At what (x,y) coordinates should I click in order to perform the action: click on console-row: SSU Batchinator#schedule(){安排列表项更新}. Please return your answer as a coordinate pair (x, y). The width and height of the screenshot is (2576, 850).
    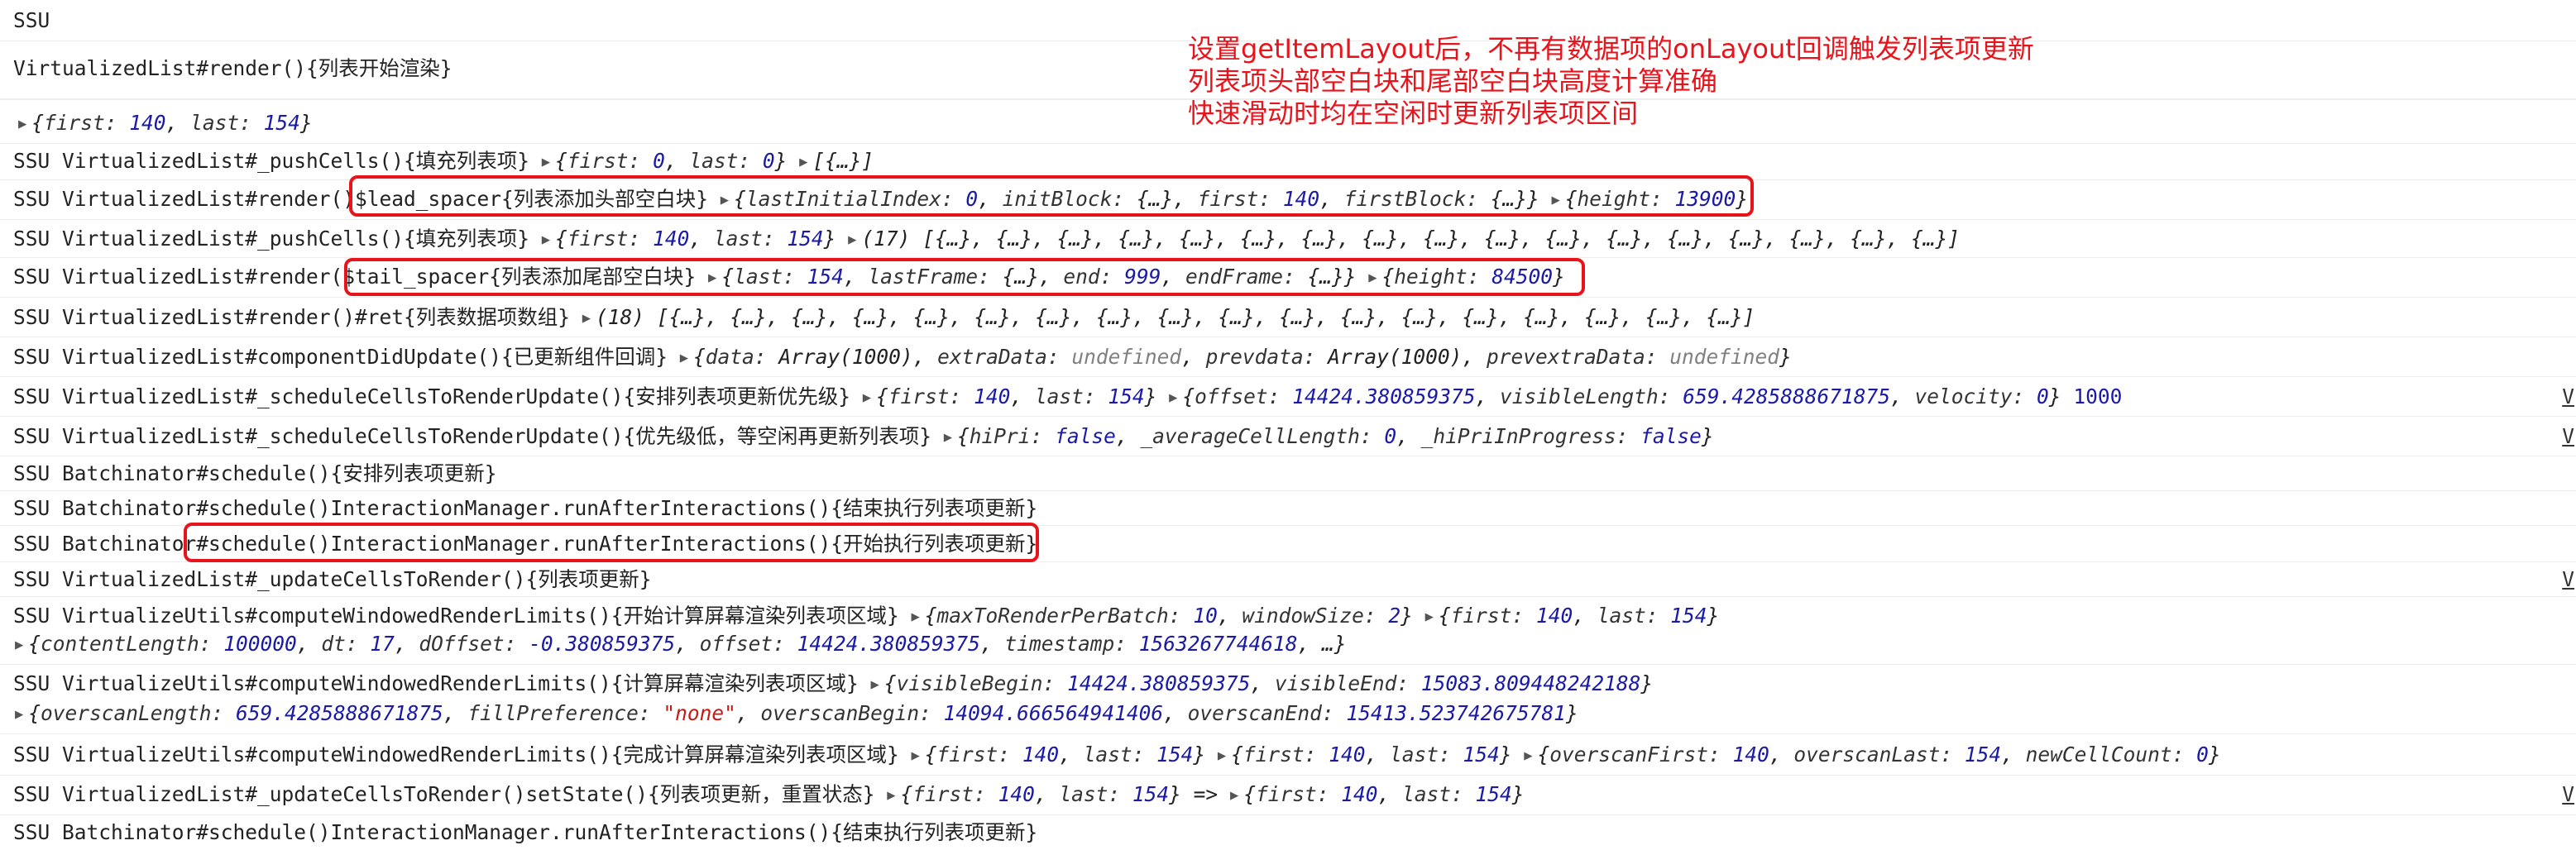
    Looking at the image, I should click on (1288, 473).